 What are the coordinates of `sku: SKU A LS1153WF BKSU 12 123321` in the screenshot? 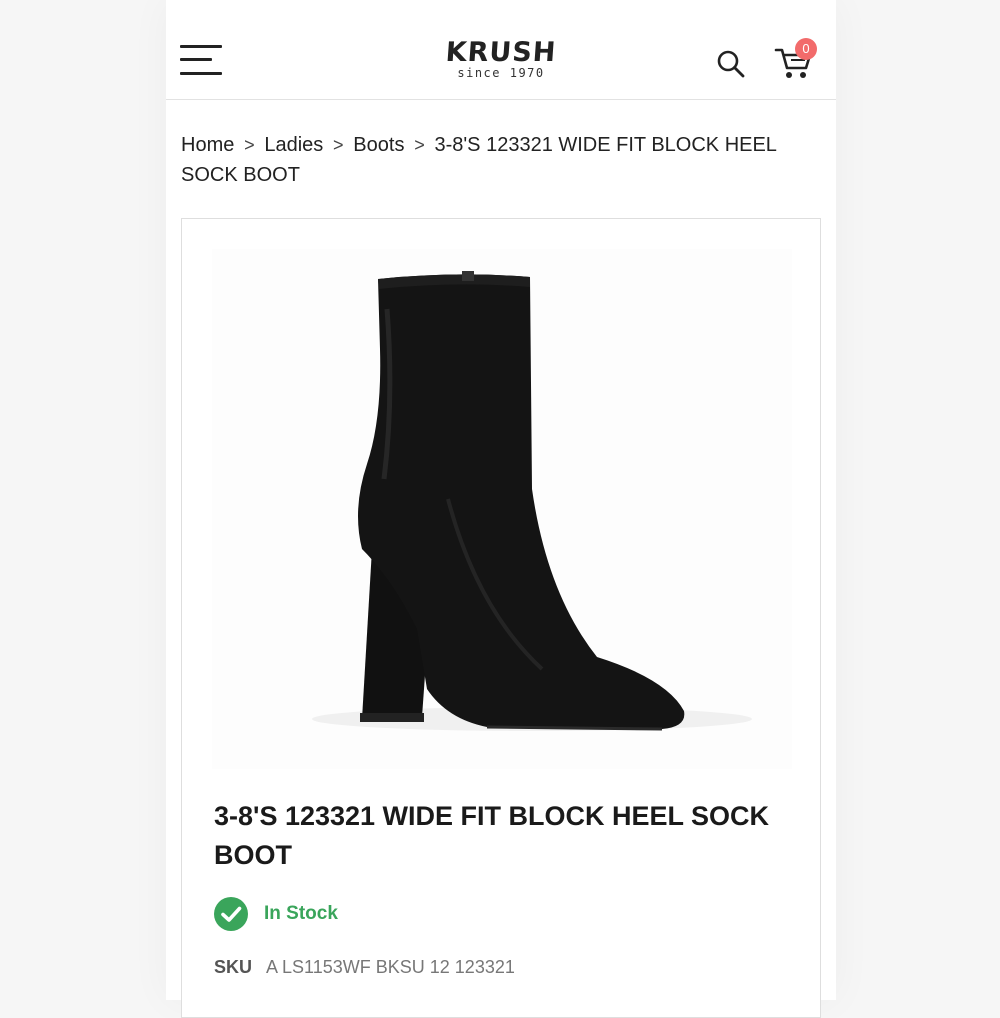 It's located at (364, 967).